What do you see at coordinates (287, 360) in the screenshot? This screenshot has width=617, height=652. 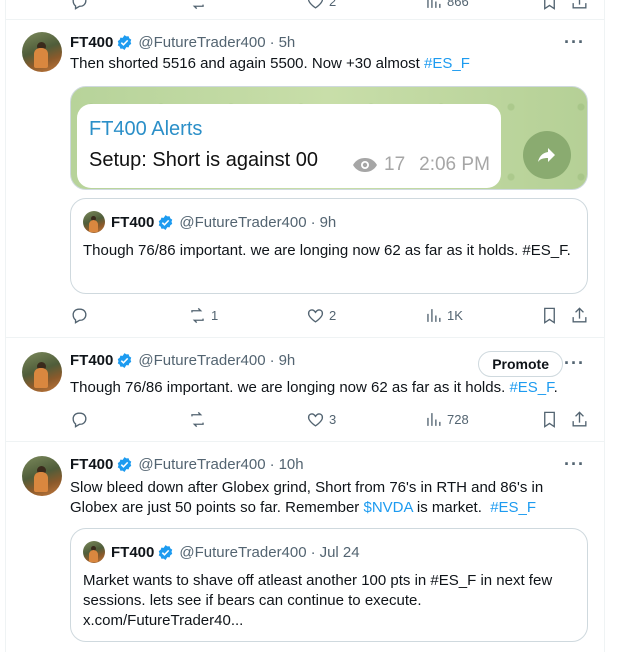 I see `tweet-time: 9h` at bounding box center [287, 360].